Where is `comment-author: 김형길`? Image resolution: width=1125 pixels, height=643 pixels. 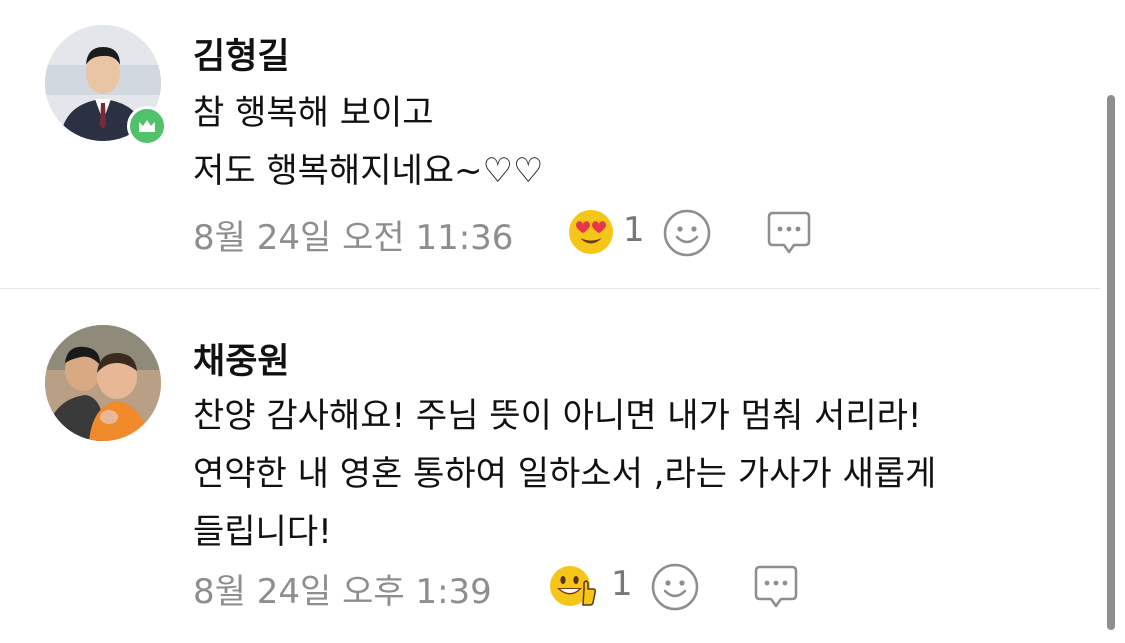 comment-author: 김형길 is located at coordinates (241, 53).